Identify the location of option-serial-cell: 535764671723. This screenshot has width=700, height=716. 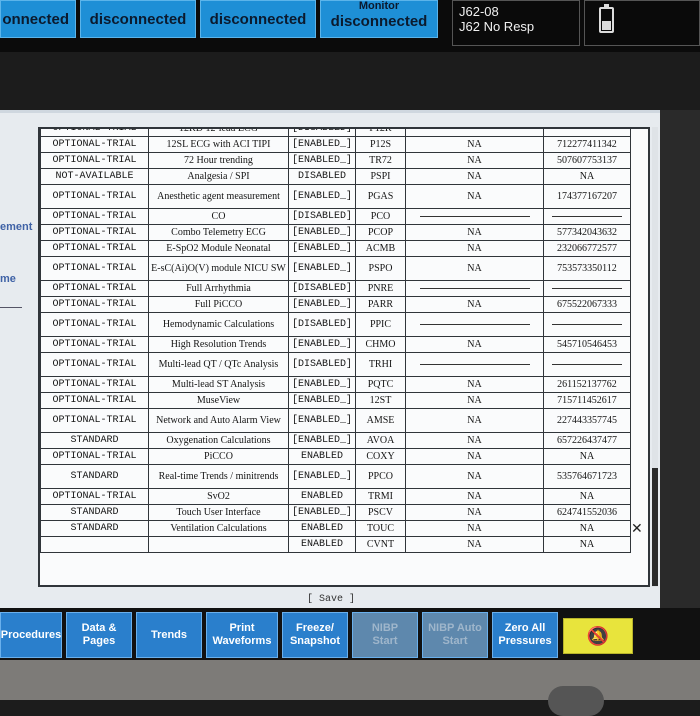
(587, 476).